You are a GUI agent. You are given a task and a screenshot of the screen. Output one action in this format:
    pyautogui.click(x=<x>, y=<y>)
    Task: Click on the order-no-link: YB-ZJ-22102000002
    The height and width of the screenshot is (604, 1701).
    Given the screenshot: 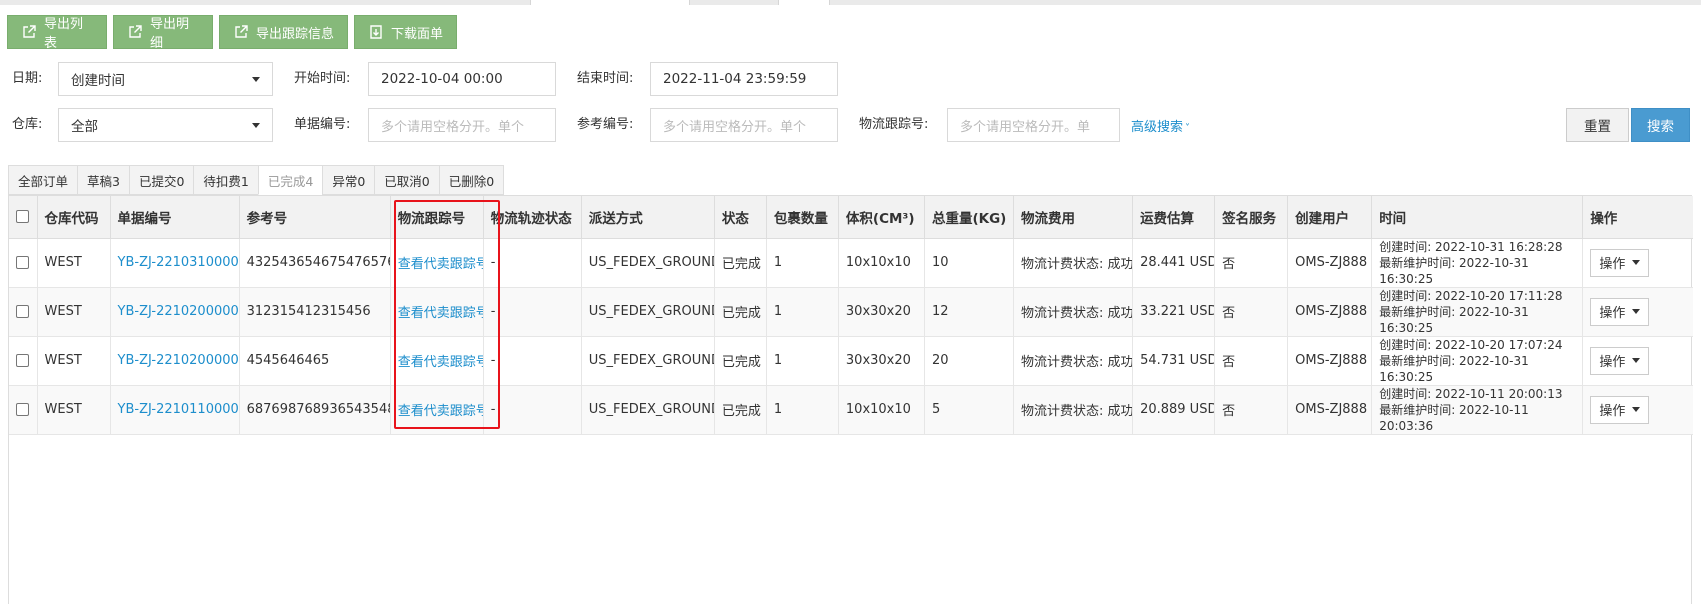 What is the action you would take?
    pyautogui.click(x=178, y=311)
    